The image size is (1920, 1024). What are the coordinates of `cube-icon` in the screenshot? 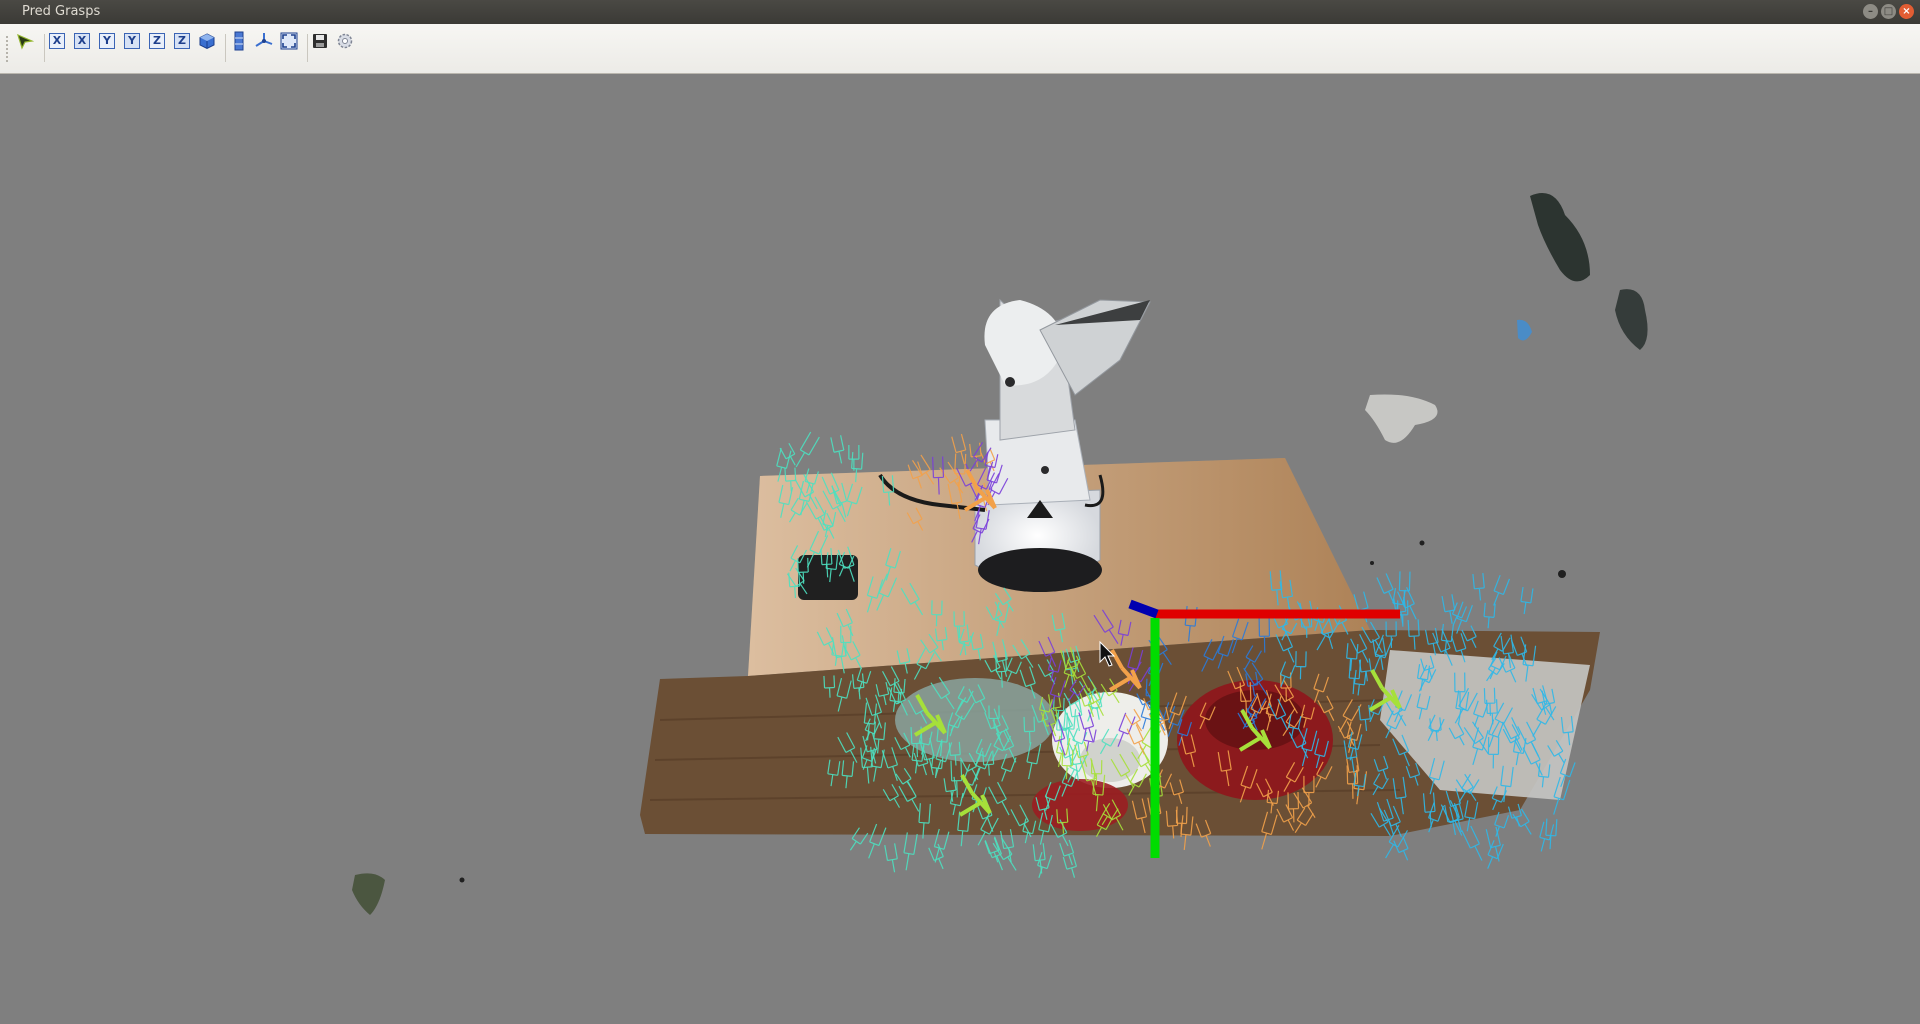 It's located at (207, 41).